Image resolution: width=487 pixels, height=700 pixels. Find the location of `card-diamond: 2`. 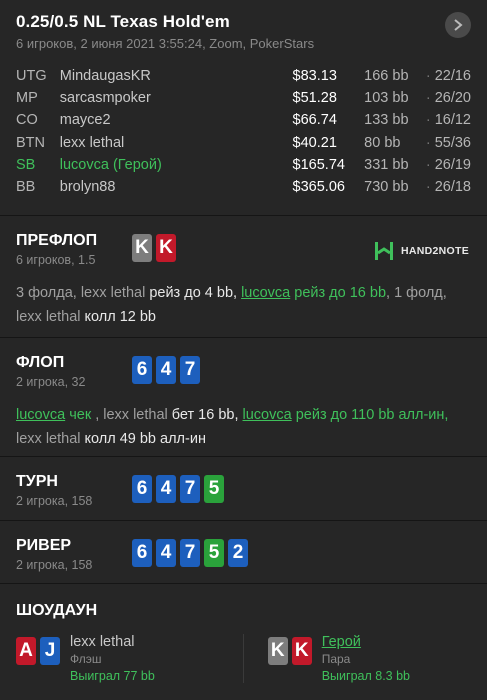

card-diamond: 2 is located at coordinates (238, 553).